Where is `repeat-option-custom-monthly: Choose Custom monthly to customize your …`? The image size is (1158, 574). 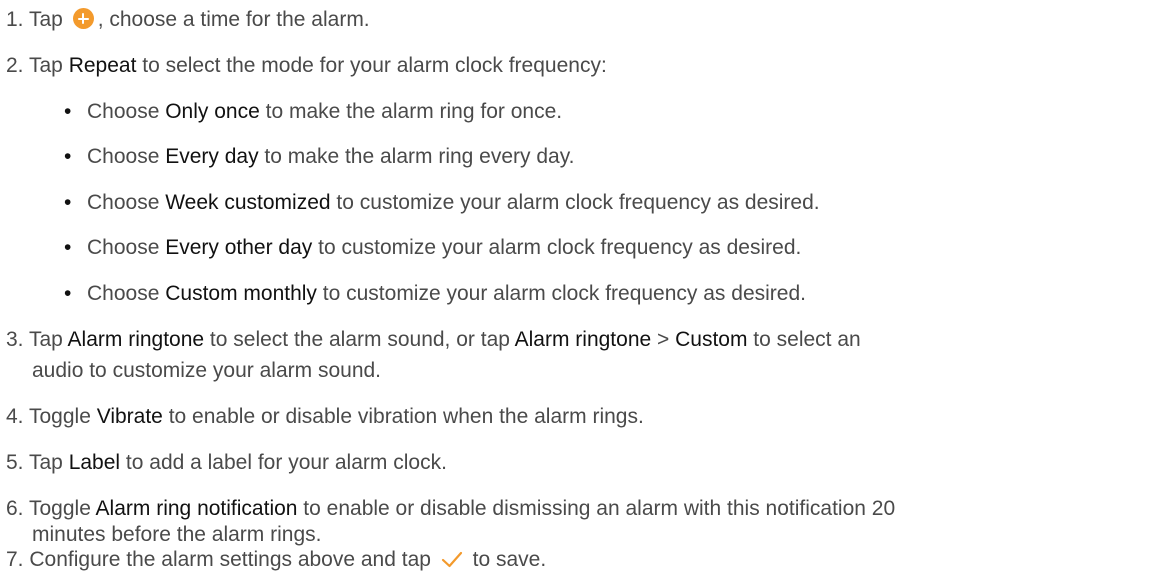 repeat-option-custom-monthly: Choose Custom monthly to customize your … is located at coordinates (446, 293).